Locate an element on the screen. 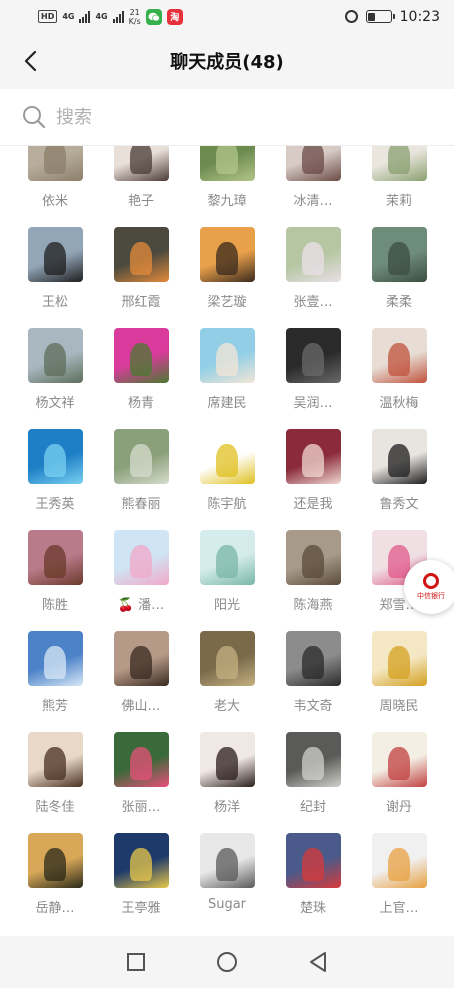  member-item: 王亭雅 is located at coordinates (141, 883).